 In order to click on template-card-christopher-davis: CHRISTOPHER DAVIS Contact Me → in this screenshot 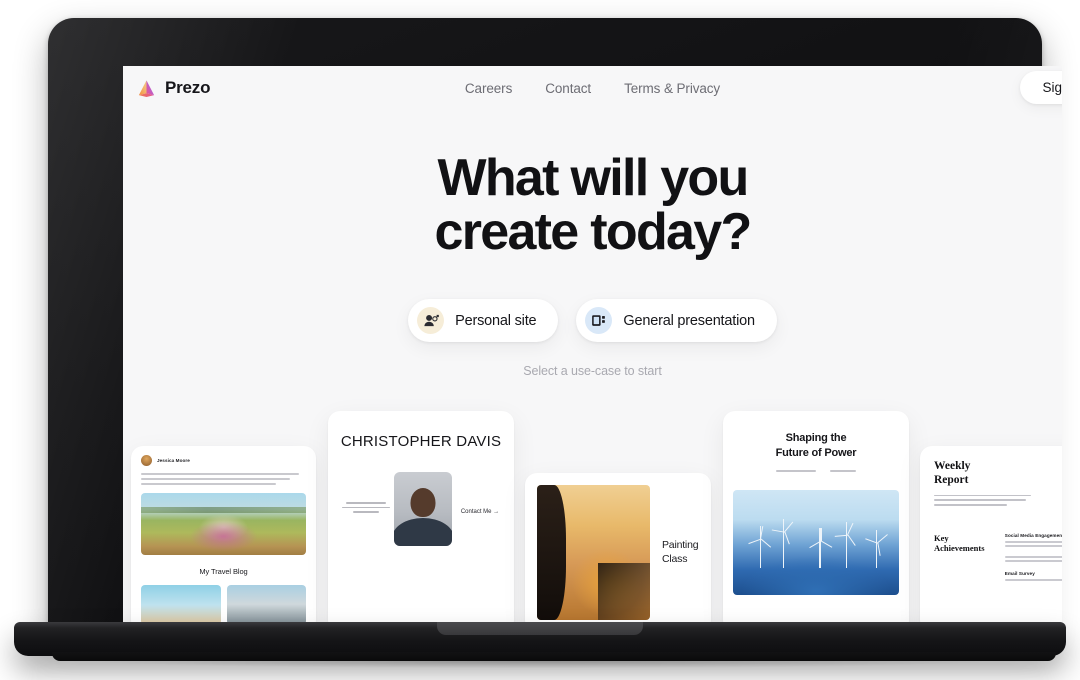, I will do `click(421, 519)`.